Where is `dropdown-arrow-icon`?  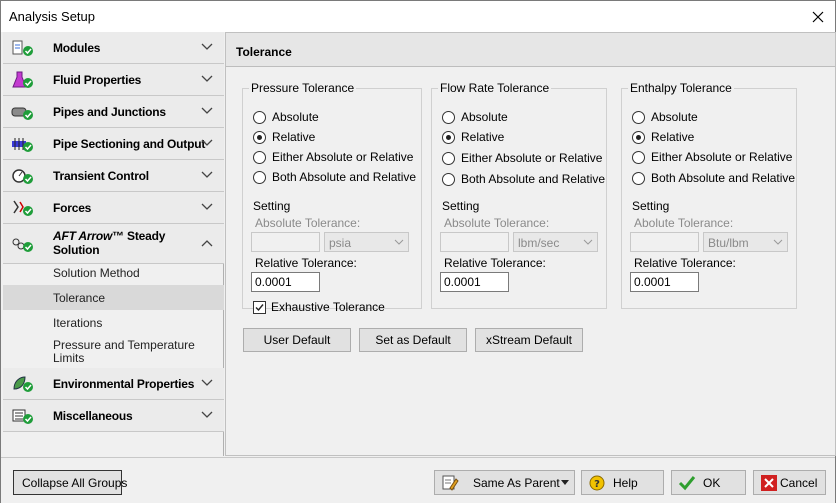 dropdown-arrow-icon is located at coordinates (565, 482).